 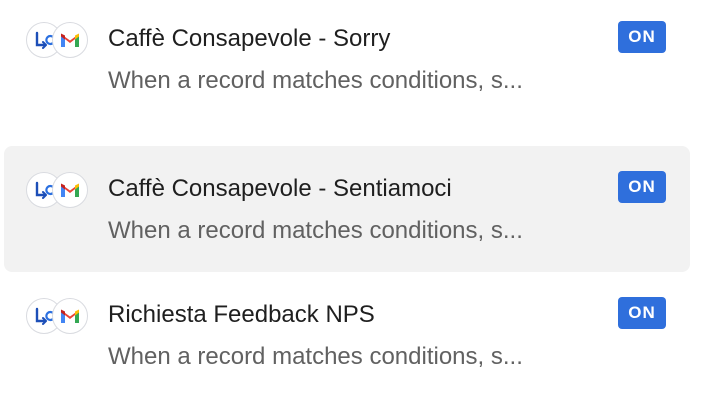 I want to click on automation-title: Caffè Consapevole - Sentiamoci, so click(x=280, y=188).